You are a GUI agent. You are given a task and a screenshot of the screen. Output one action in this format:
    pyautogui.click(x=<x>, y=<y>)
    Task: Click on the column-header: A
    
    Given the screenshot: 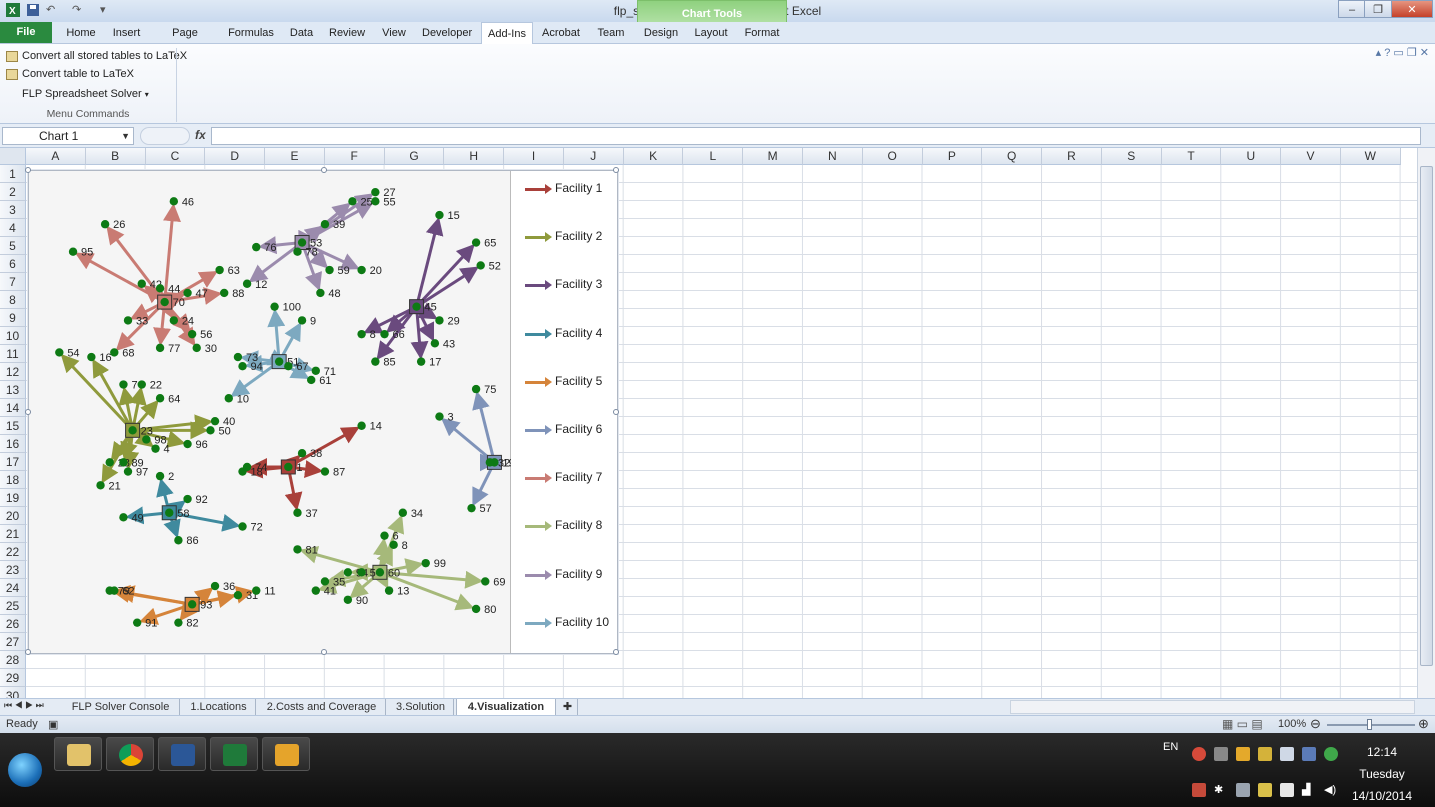 What is the action you would take?
    pyautogui.click(x=56, y=156)
    